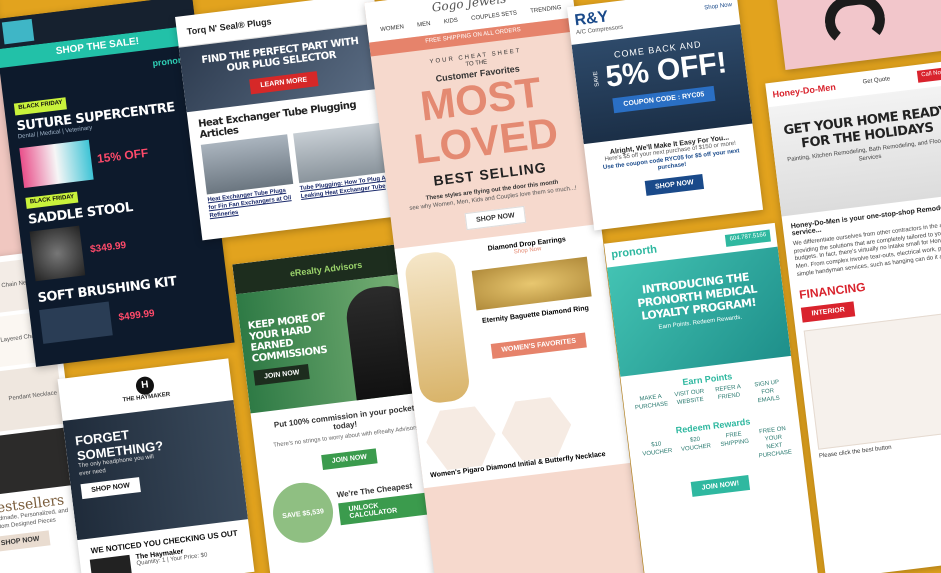 The height and width of the screenshot is (573, 941). What do you see at coordinates (767, 391) in the screenshot?
I see `earn-signup: SIGN UP FOR EMAILS` at bounding box center [767, 391].